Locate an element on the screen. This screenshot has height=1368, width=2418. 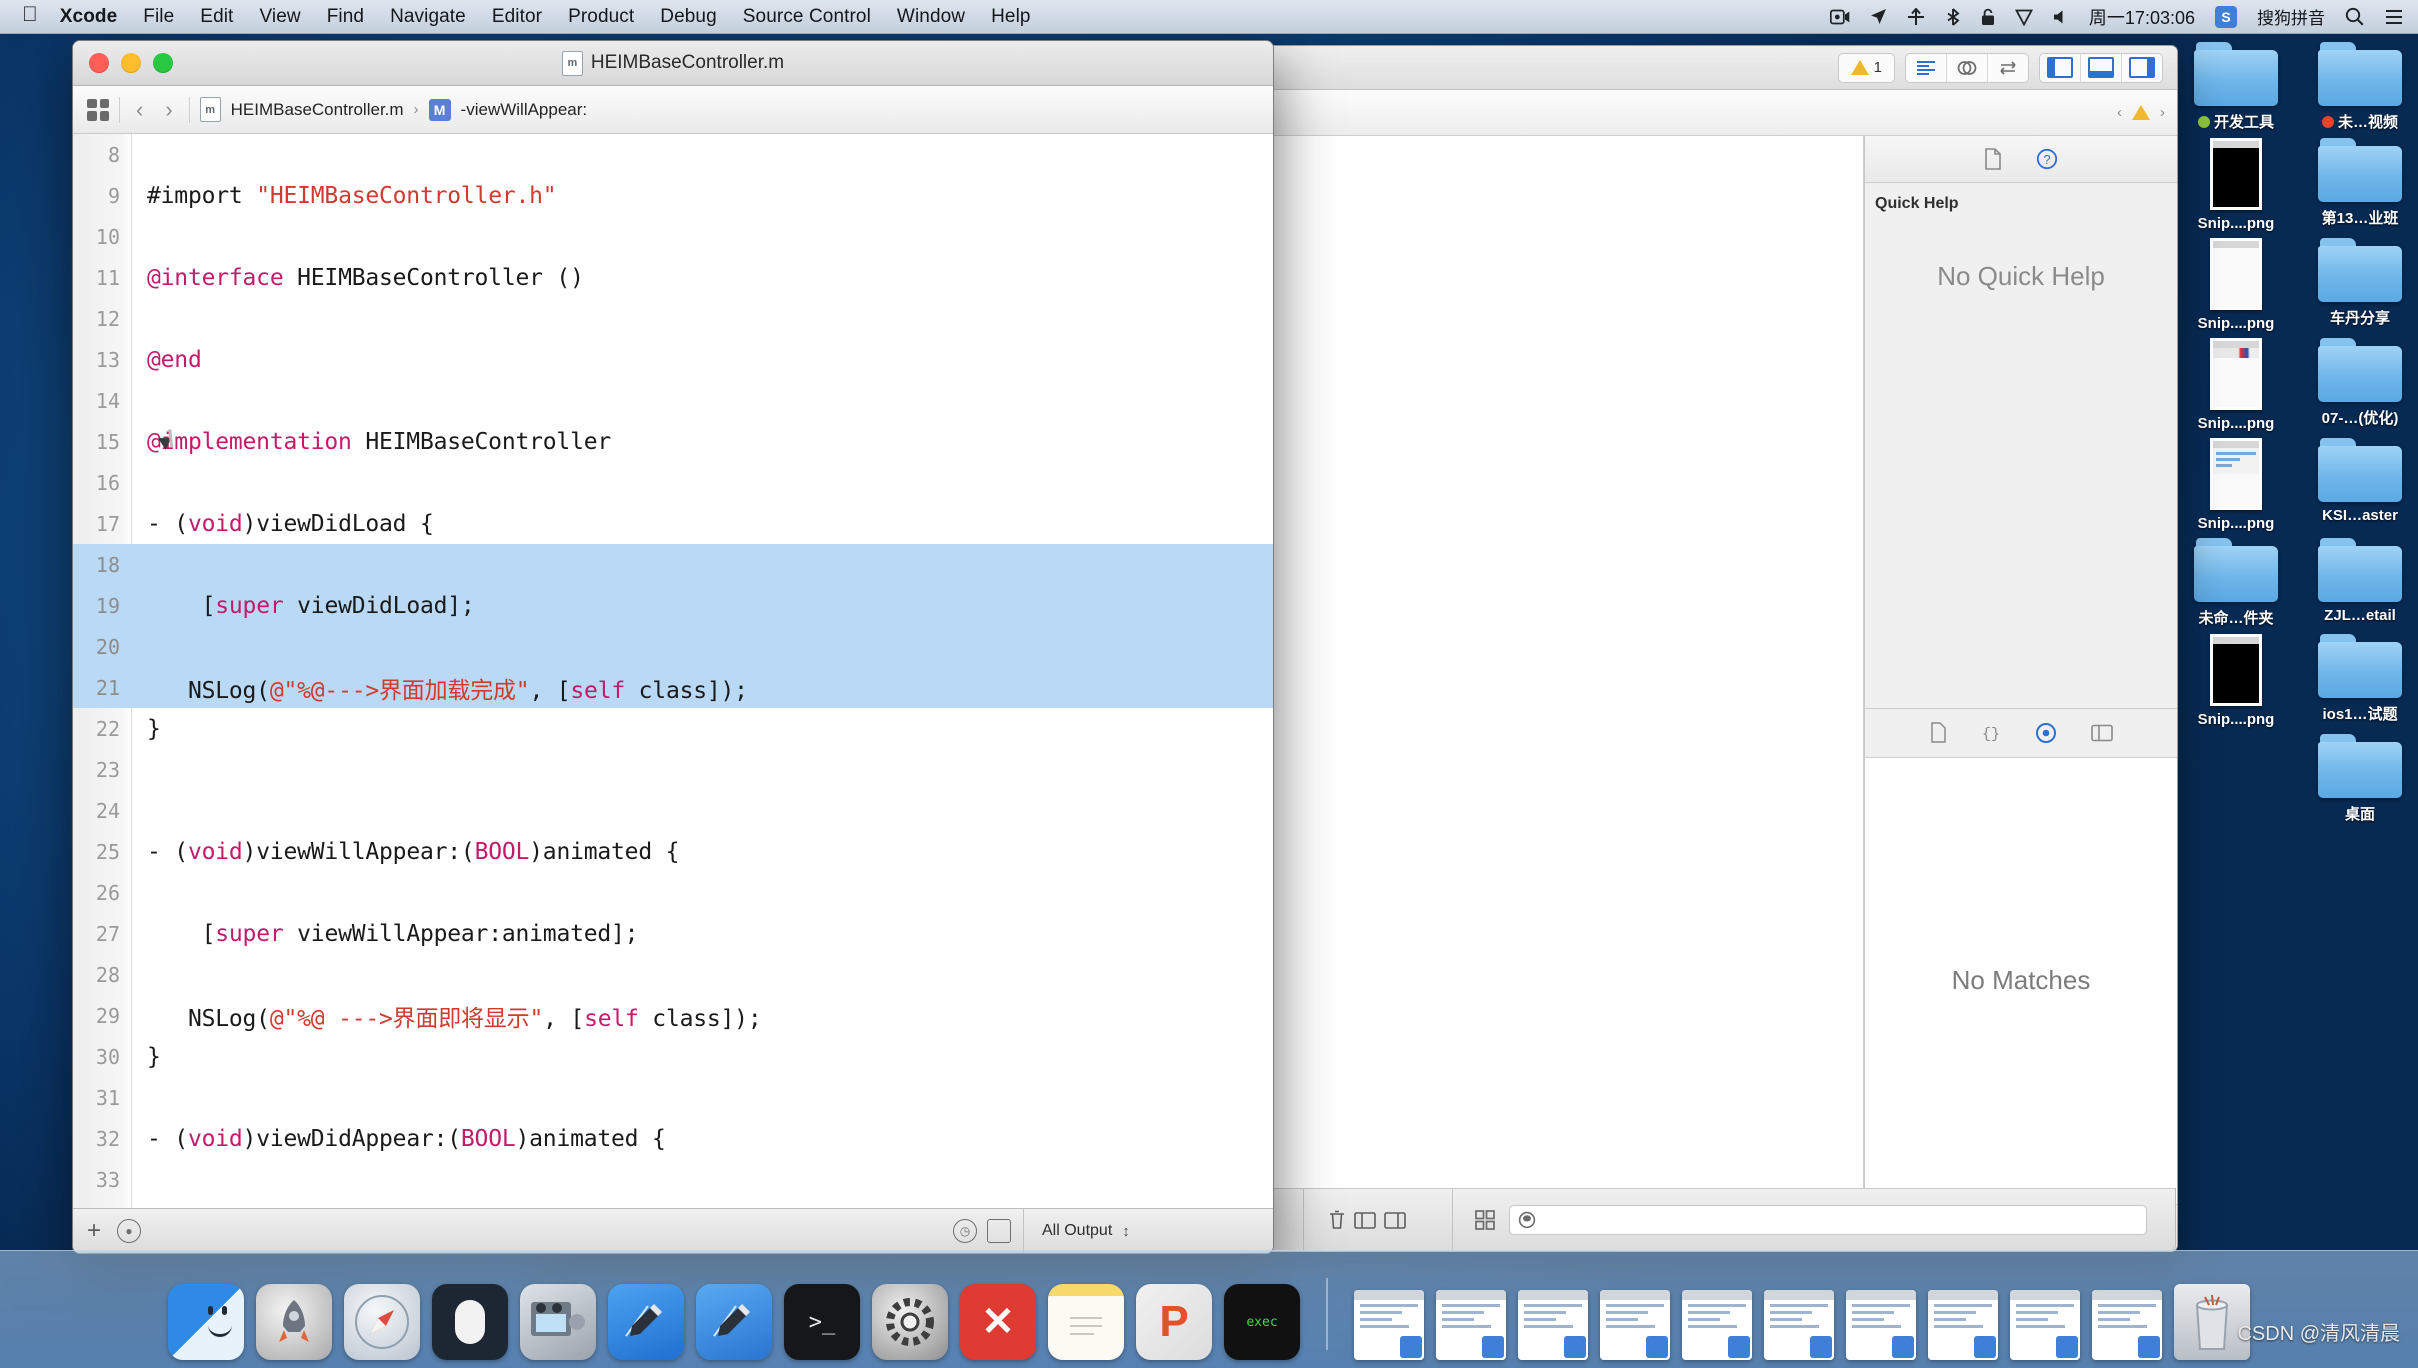
dock: >_ ✕ Рexec is located at coordinates (1209, 1309).